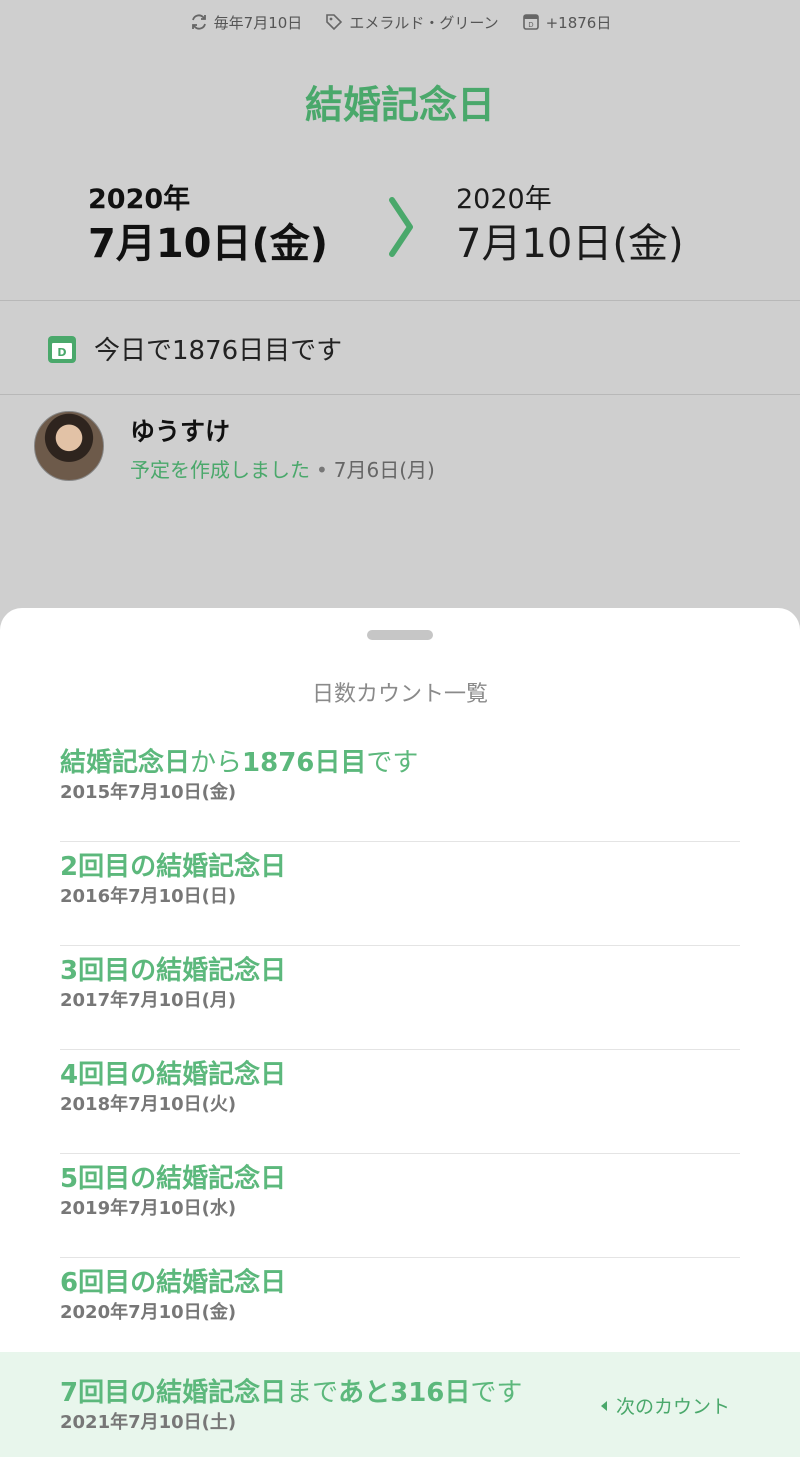 Image resolution: width=800 pixels, height=1457 pixels. I want to click on day-badge: D +1876日, so click(566, 22).